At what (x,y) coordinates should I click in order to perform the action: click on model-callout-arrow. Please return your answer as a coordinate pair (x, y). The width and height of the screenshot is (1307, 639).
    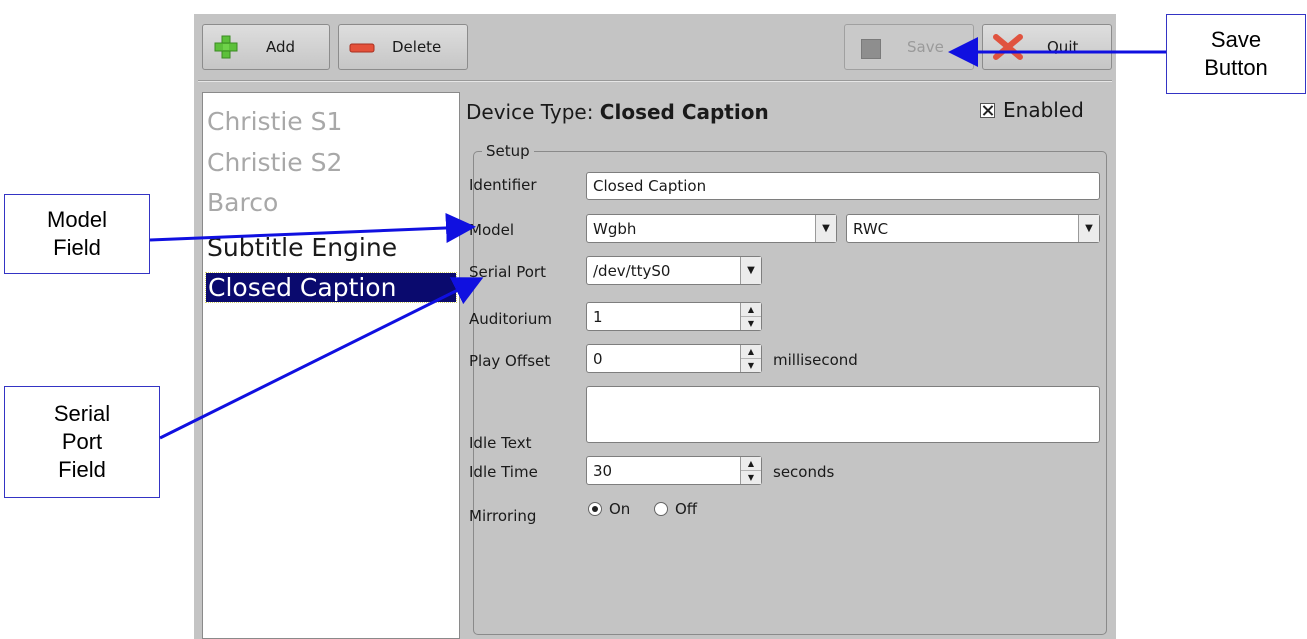
    Looking at the image, I should click on (312, 227).